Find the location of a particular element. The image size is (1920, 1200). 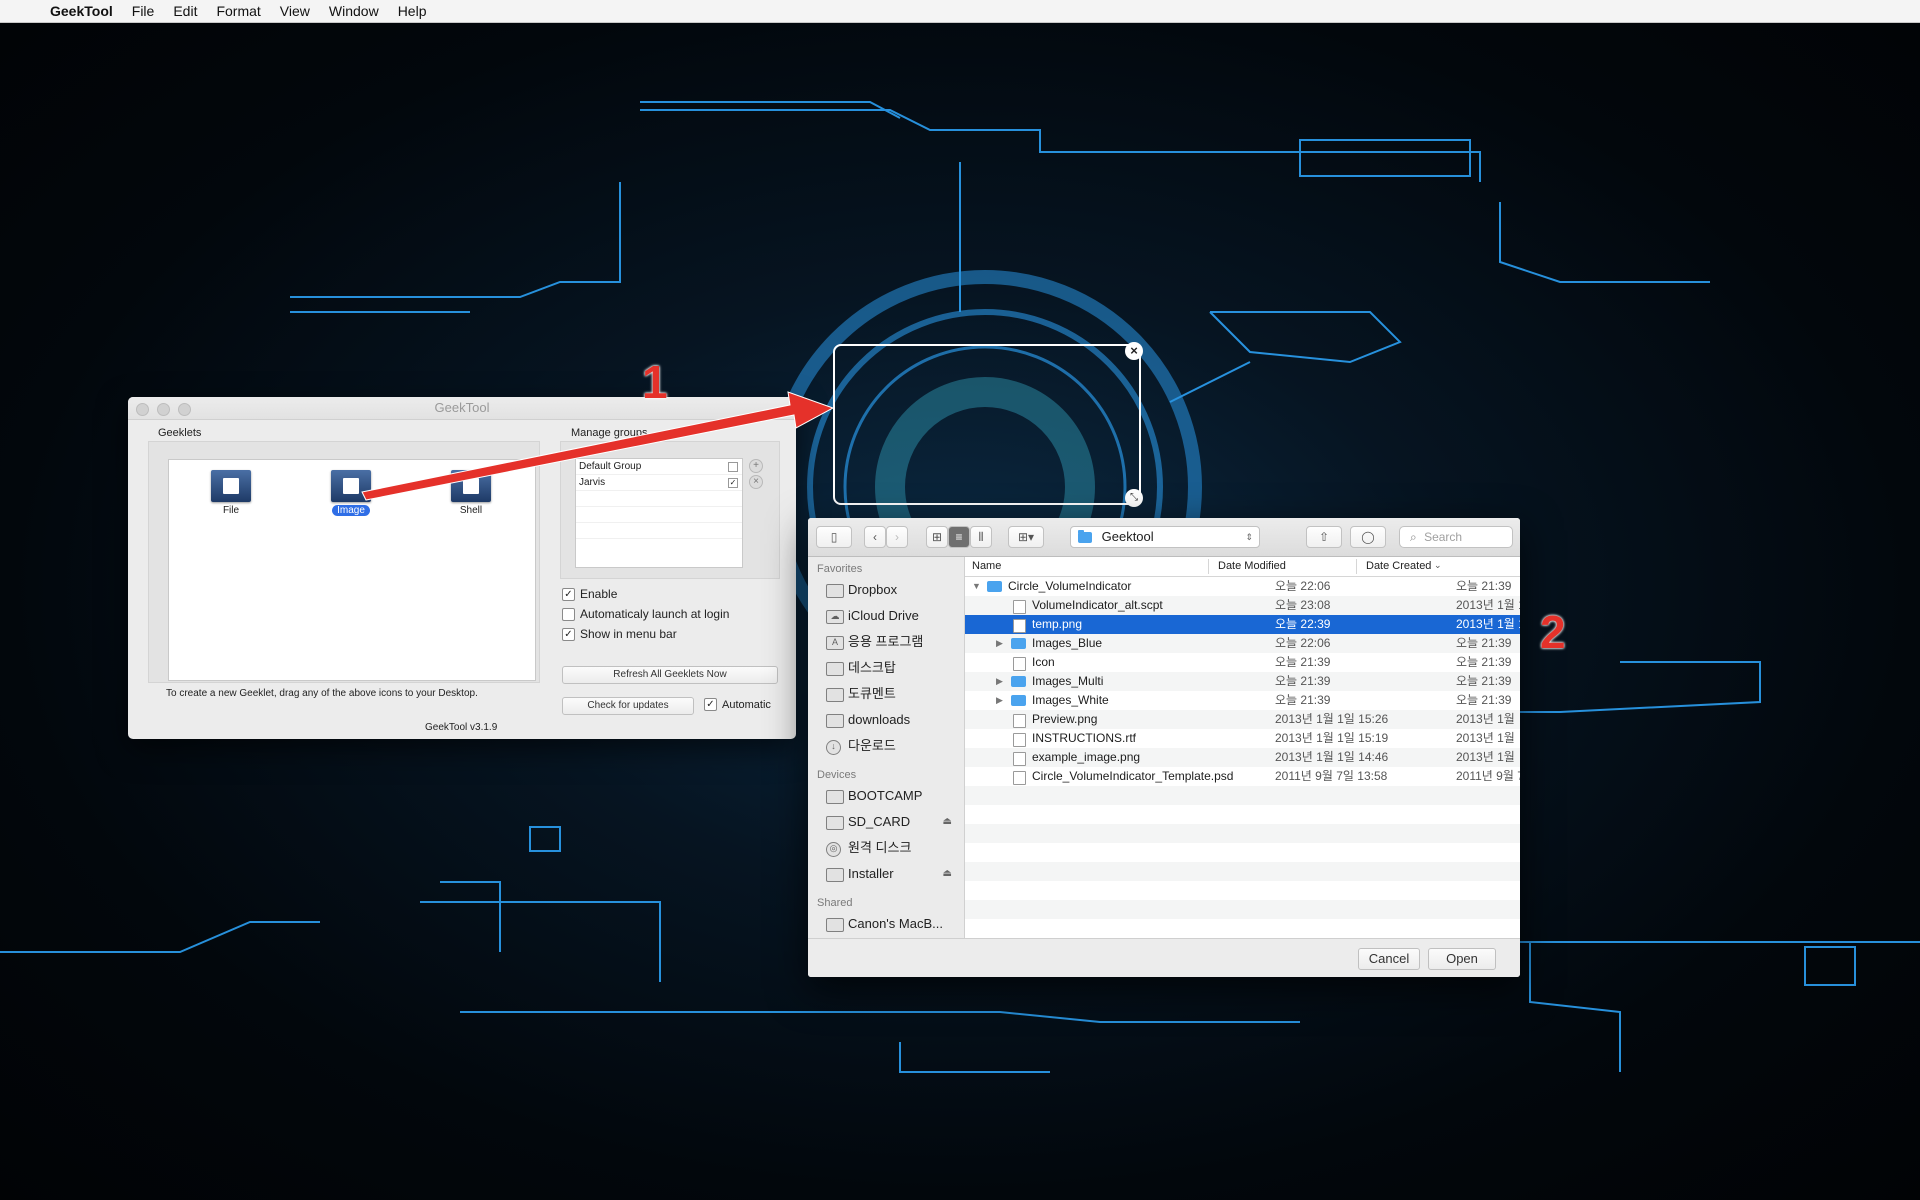

sidebar-item-dropbox: Dropbox is located at coordinates (886, 590).